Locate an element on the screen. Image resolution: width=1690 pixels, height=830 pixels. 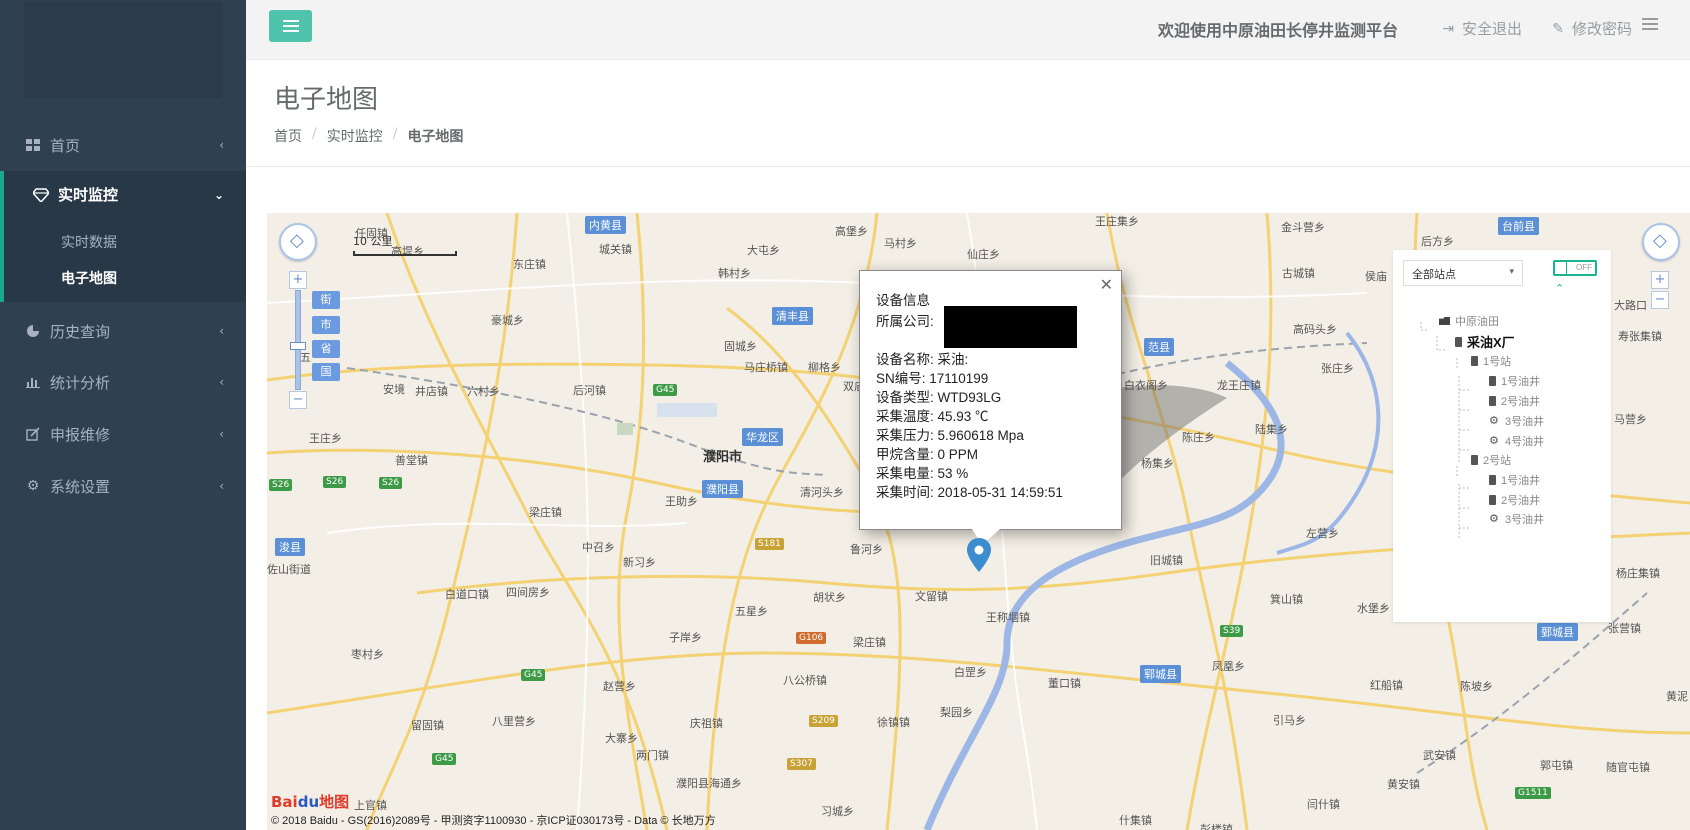
map-marker-icon is located at coordinates (979, 555).